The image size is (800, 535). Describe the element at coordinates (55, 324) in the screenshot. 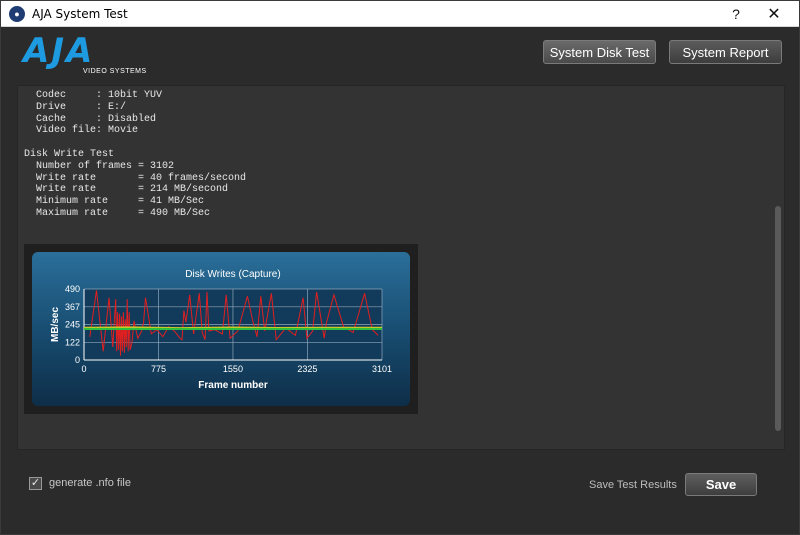

I see `y-axis-label: MB/sec` at that location.